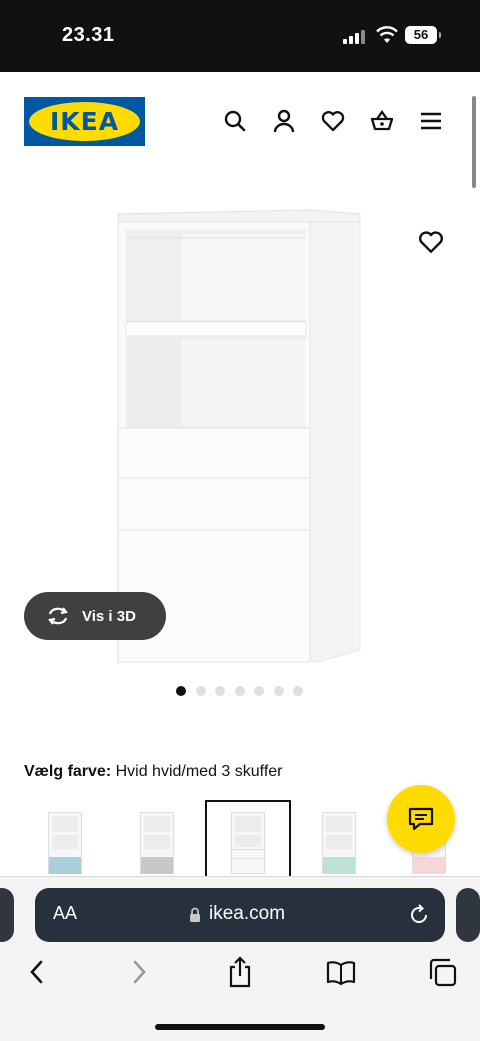 The image size is (480, 1041). Describe the element at coordinates (139, 972) in the screenshot. I see `forward-icon` at that location.